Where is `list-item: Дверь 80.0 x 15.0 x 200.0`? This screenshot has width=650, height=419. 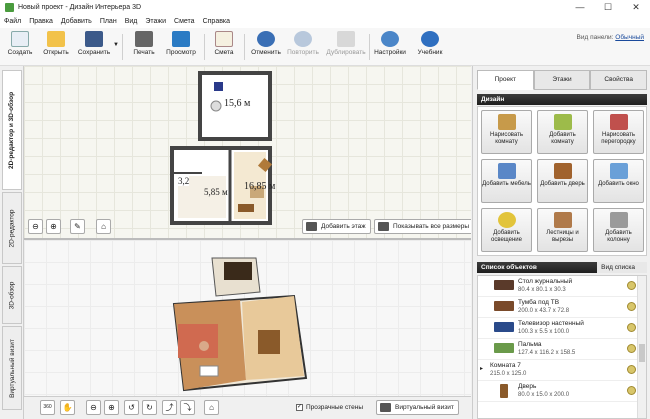
list-item: Дверь 80.0 x 15.0 x 200.0 is located at coordinates (558, 391).